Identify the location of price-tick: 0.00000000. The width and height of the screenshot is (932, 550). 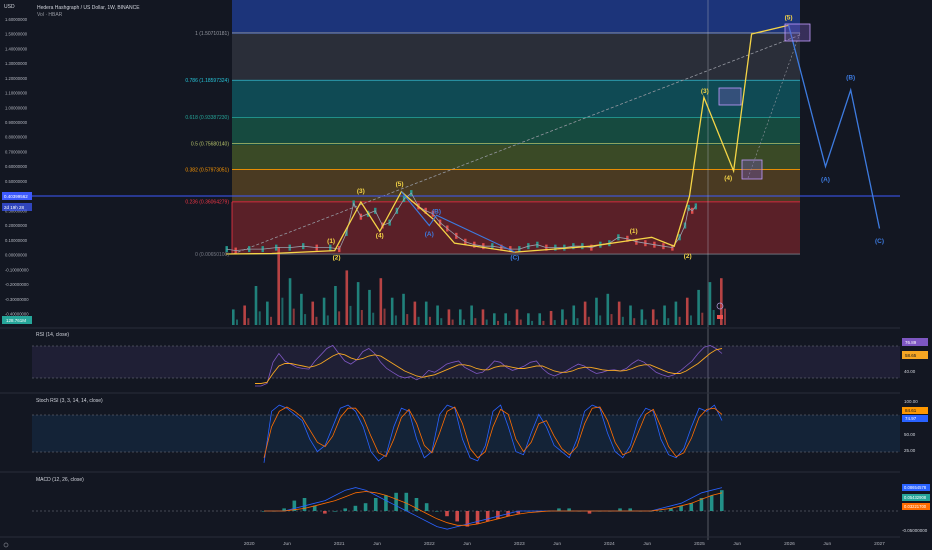
(16, 255).